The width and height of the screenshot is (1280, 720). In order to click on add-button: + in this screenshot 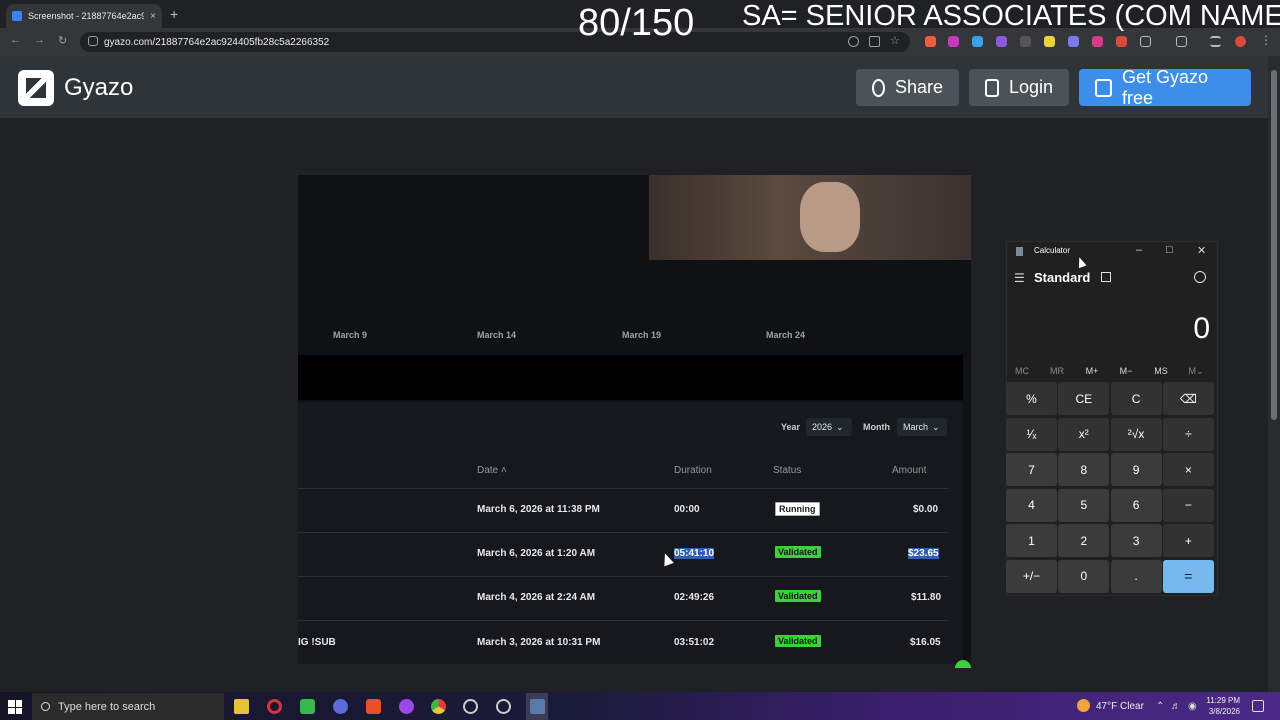, I will do `click(1188, 540)`.